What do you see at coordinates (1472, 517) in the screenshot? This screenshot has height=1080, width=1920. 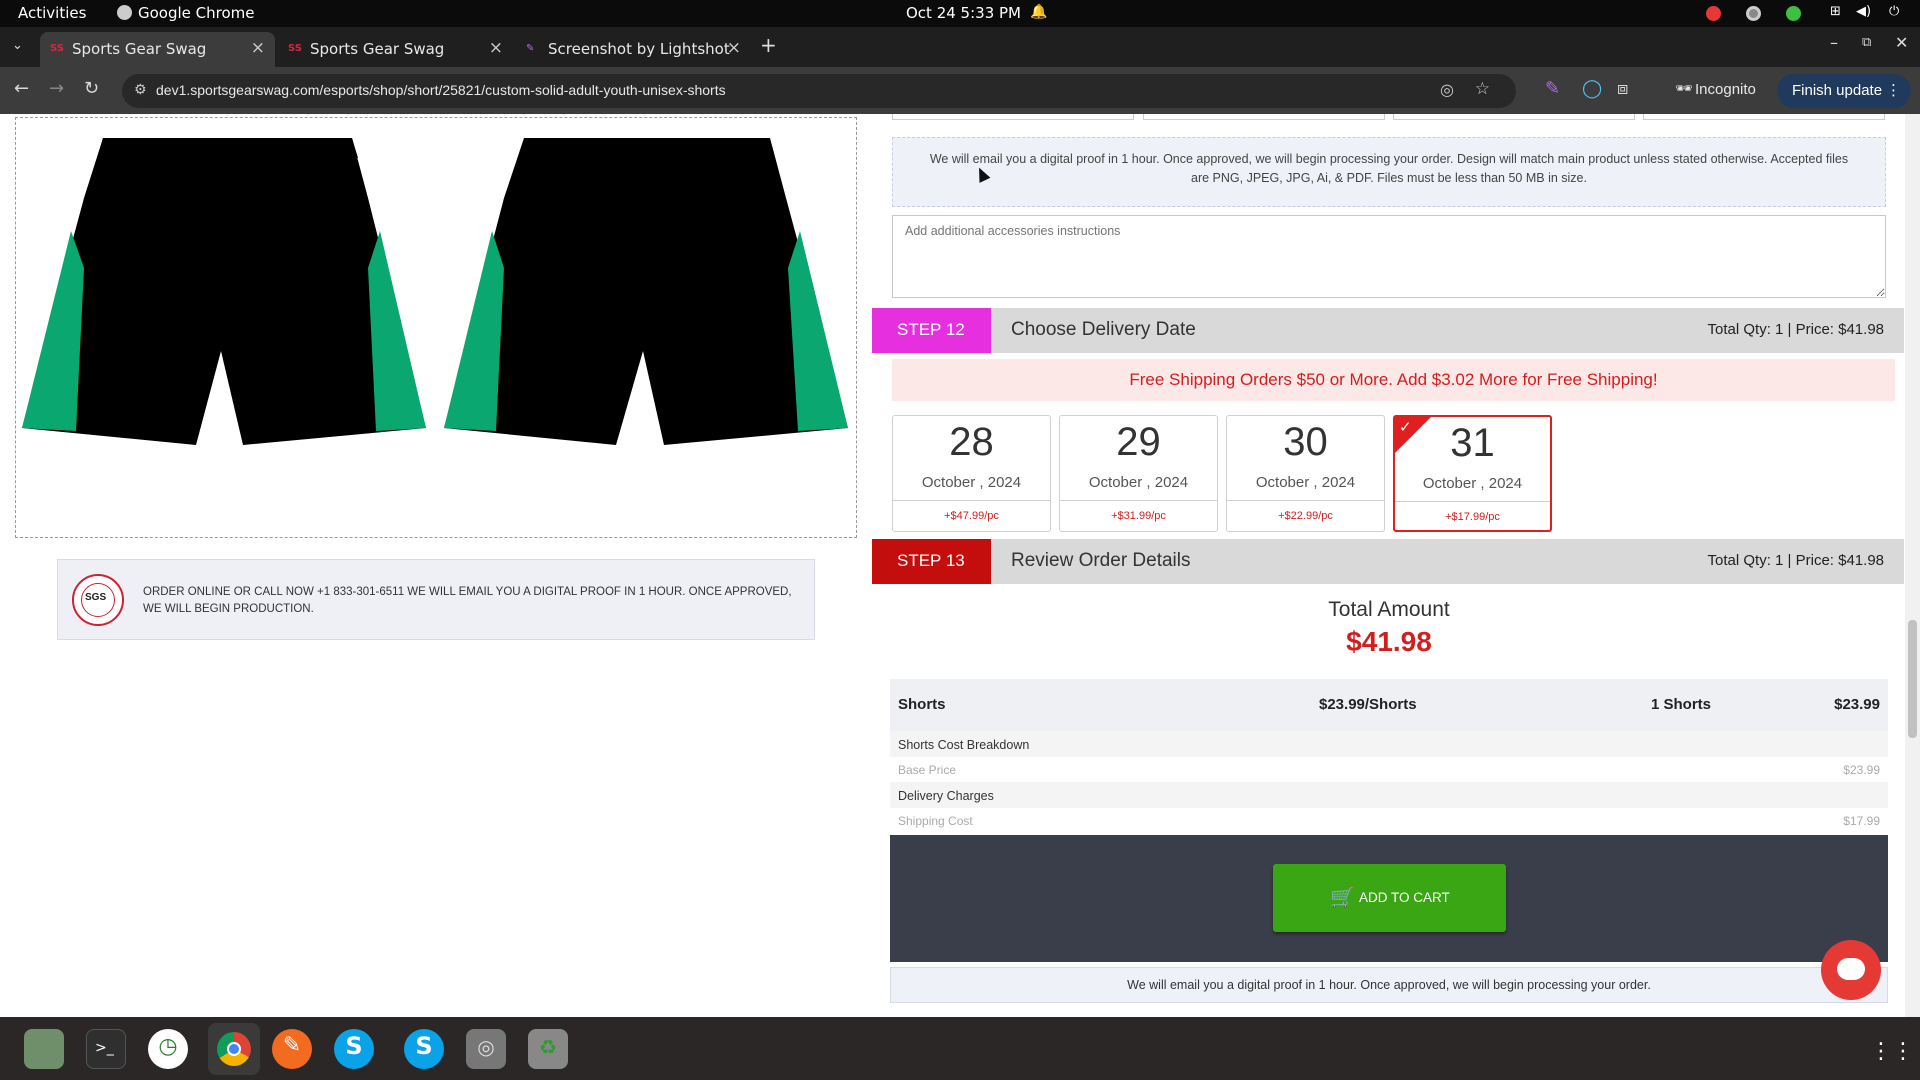 I see `date-price: +$17.99/pc` at bounding box center [1472, 517].